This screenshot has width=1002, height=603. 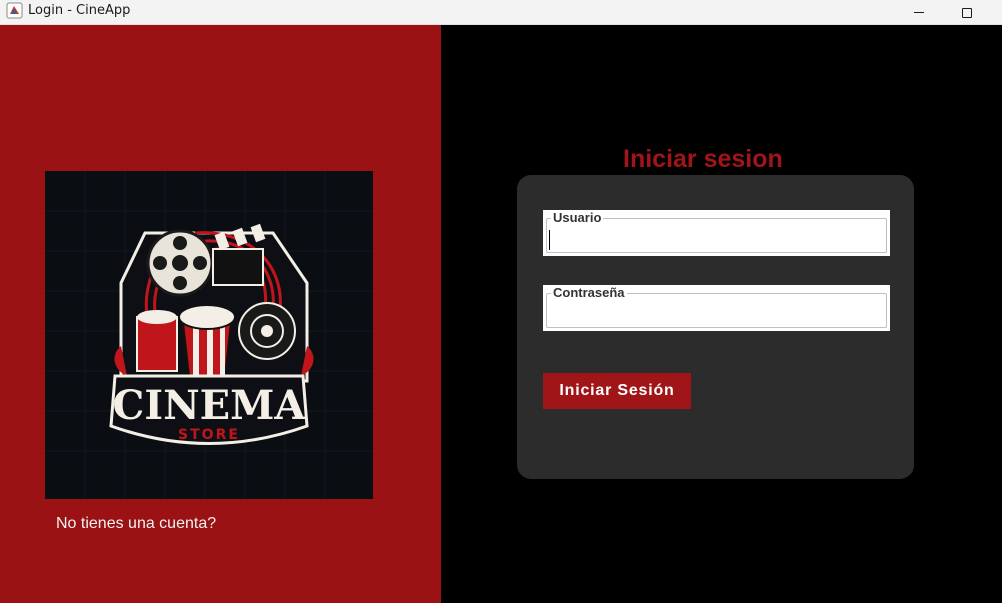 I want to click on text-caret, so click(x=549, y=240).